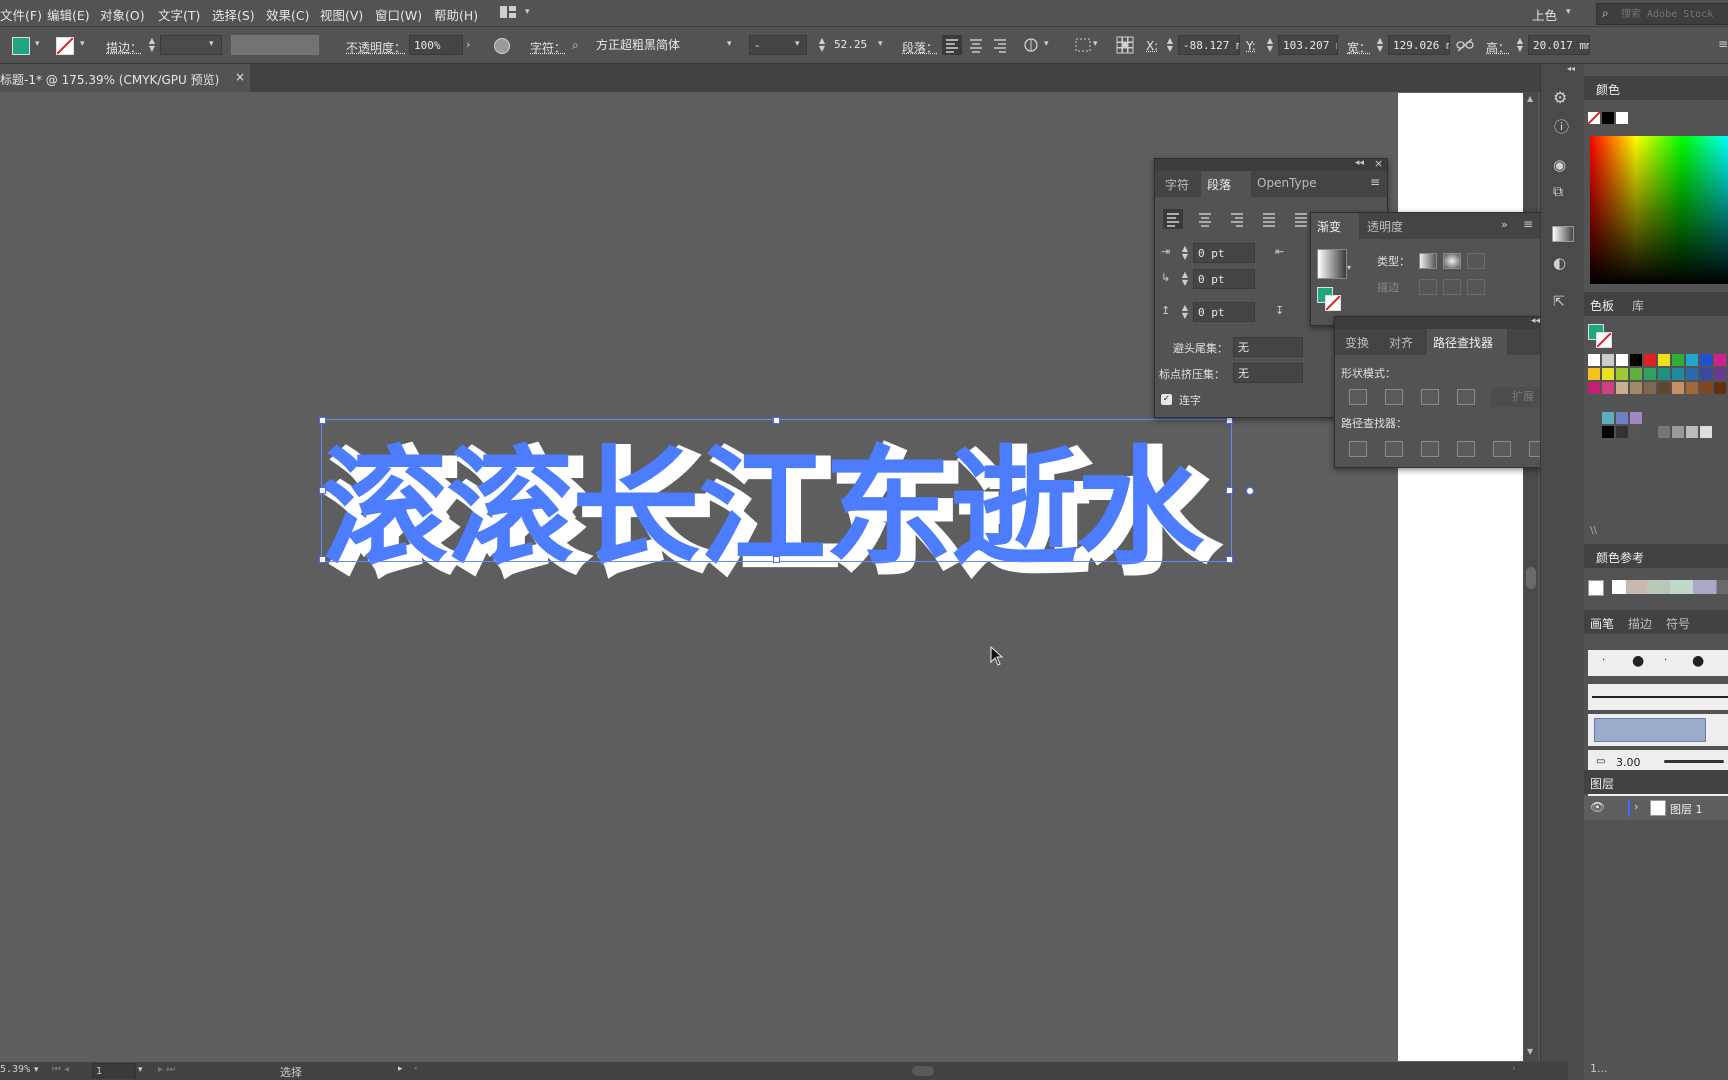  I want to click on width-stepper: ▲ ▼, so click(1380, 45).